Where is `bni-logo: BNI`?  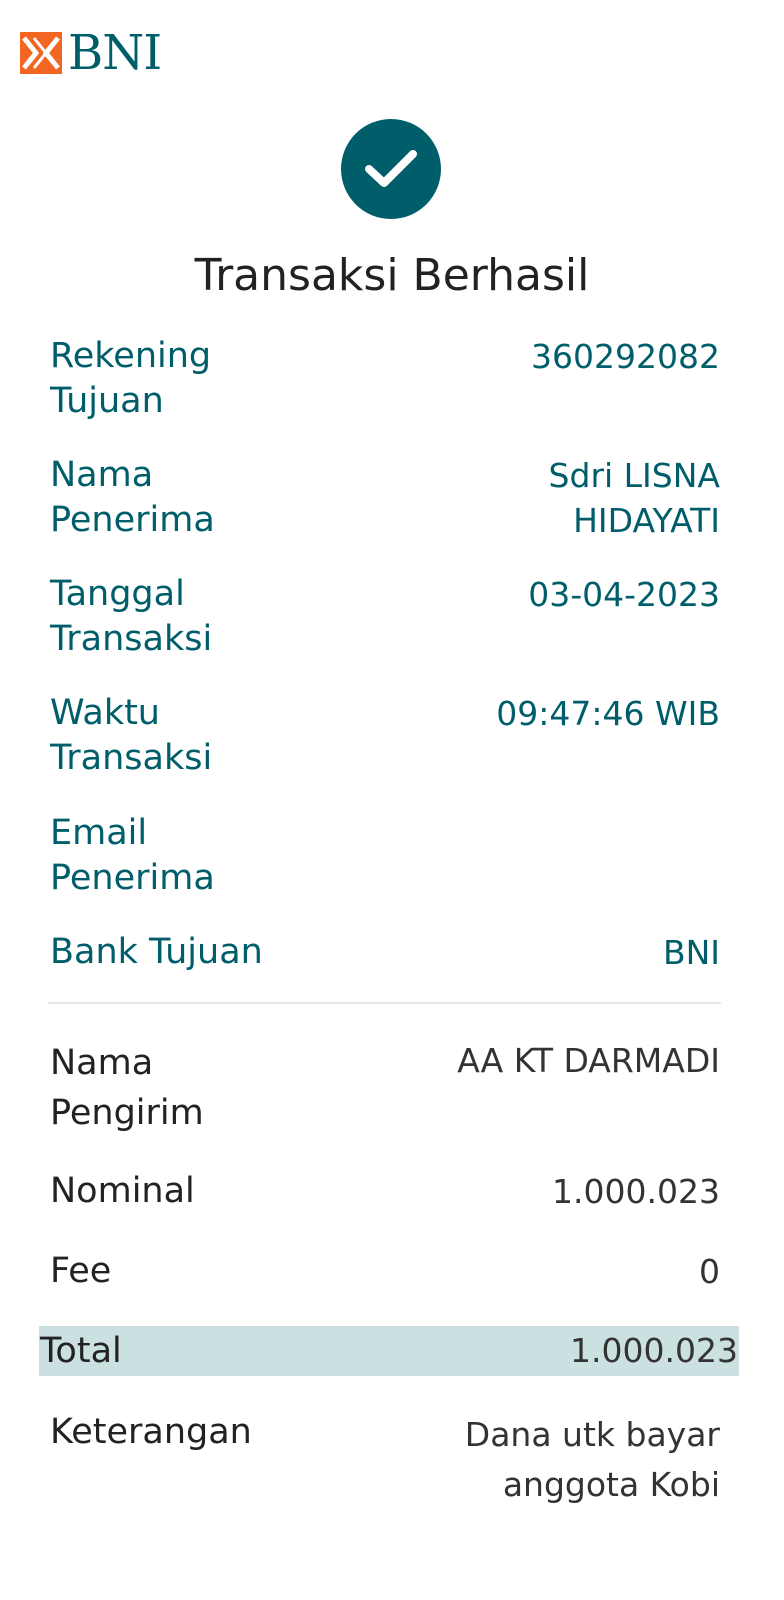
bni-logo: BNI is located at coordinates (91, 53).